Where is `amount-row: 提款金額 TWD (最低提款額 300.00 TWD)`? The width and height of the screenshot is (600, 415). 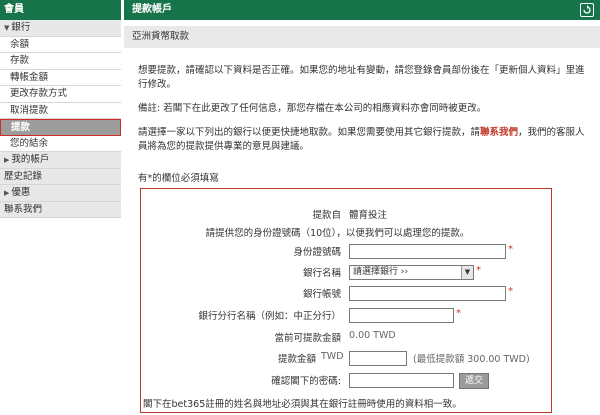
amount-row: 提款金額 TWD (最低提款額 300.00 TWD) is located at coordinates (346, 360).